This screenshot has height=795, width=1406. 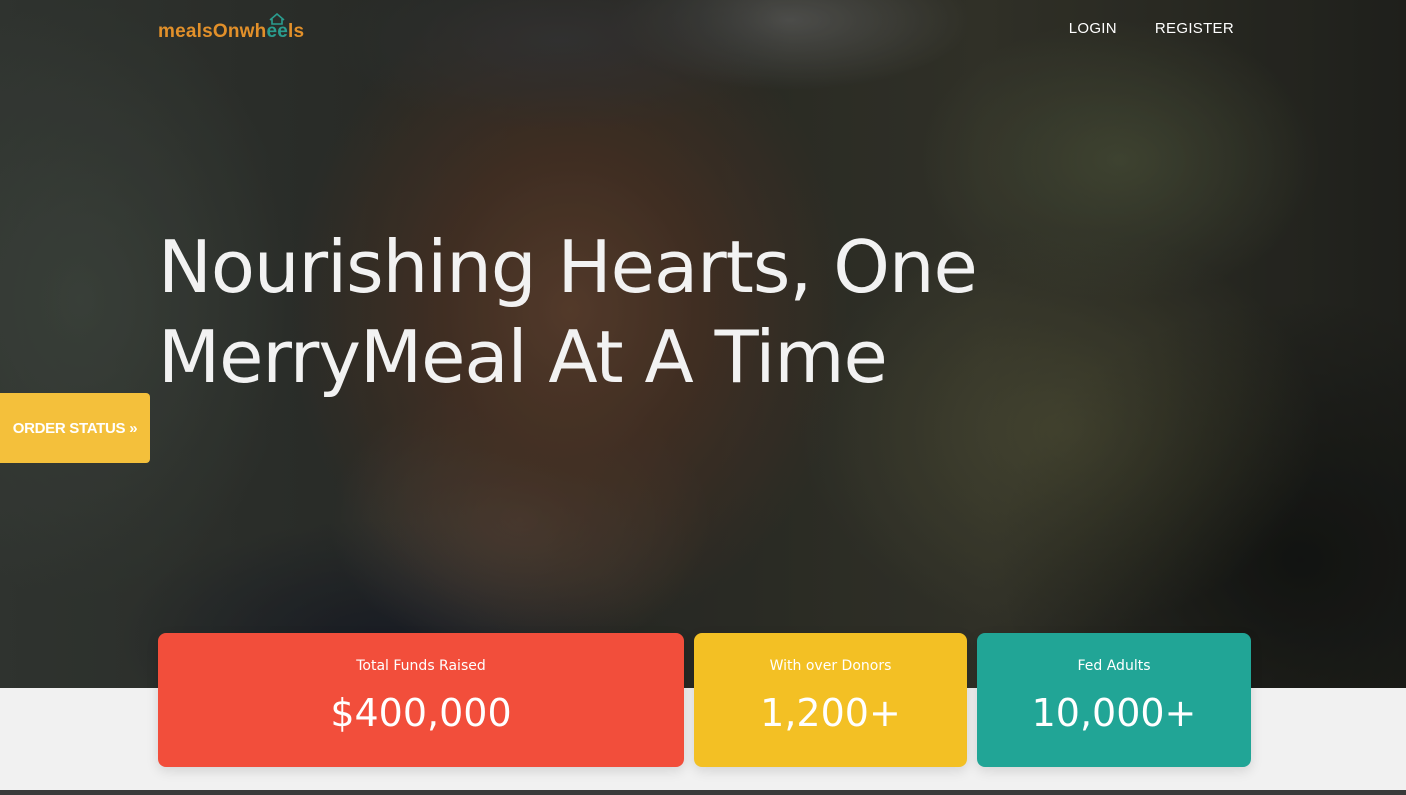 What do you see at coordinates (1194, 28) in the screenshot?
I see `register-link: REGISTER` at bounding box center [1194, 28].